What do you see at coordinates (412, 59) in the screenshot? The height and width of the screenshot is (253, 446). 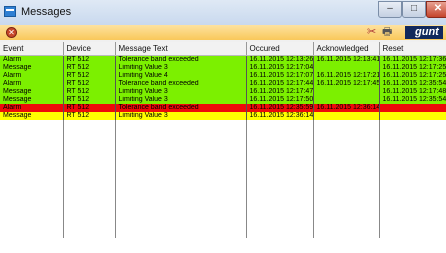 I see `reset-cell: 16.11.2015 12:17:36` at bounding box center [412, 59].